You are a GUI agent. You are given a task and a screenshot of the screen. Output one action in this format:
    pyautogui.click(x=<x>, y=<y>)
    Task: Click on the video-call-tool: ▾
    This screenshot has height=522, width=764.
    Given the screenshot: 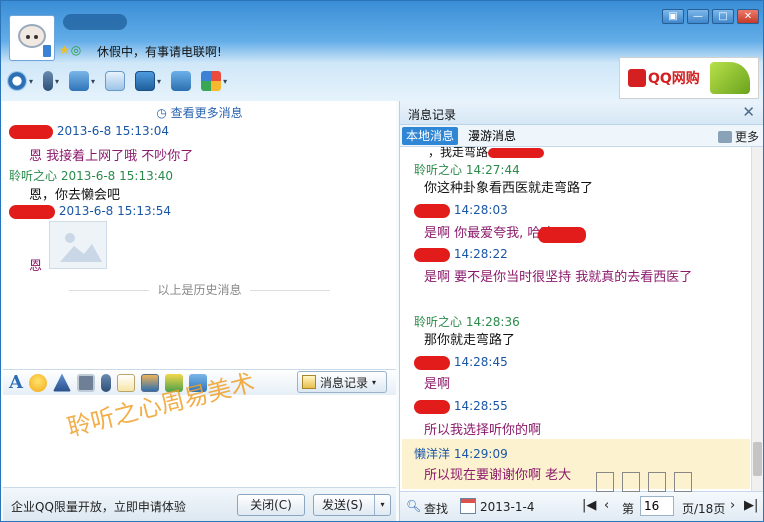 What is the action you would take?
    pyautogui.click(x=20, y=81)
    